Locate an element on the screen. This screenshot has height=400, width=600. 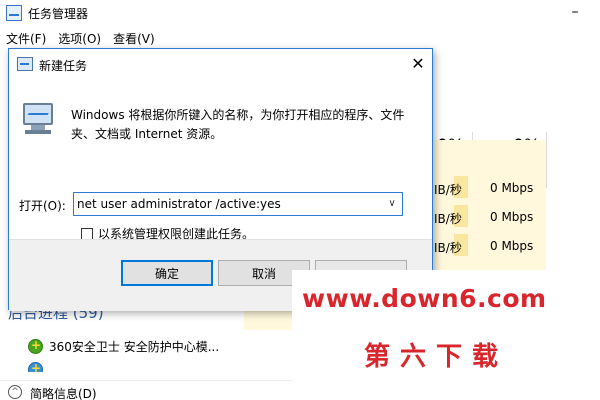
task-manager-menubar: 文件(F) 选项(O) 查看(V) is located at coordinates (300, 37).